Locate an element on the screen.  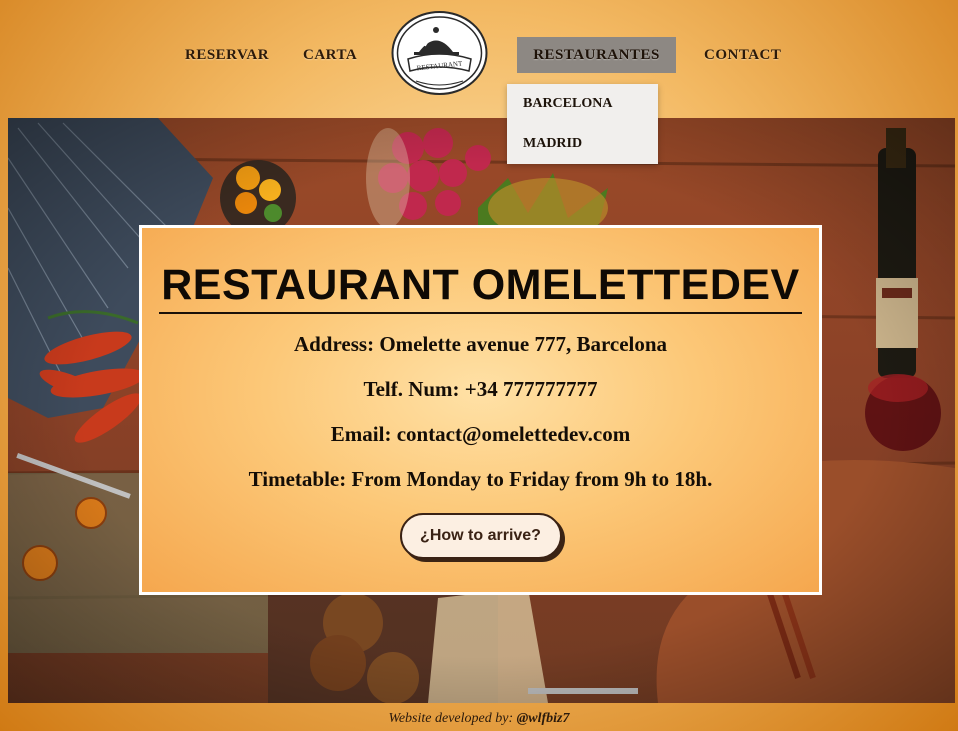
phone-text: Telf. Num: +34 777777777 is located at coordinates (480, 389).